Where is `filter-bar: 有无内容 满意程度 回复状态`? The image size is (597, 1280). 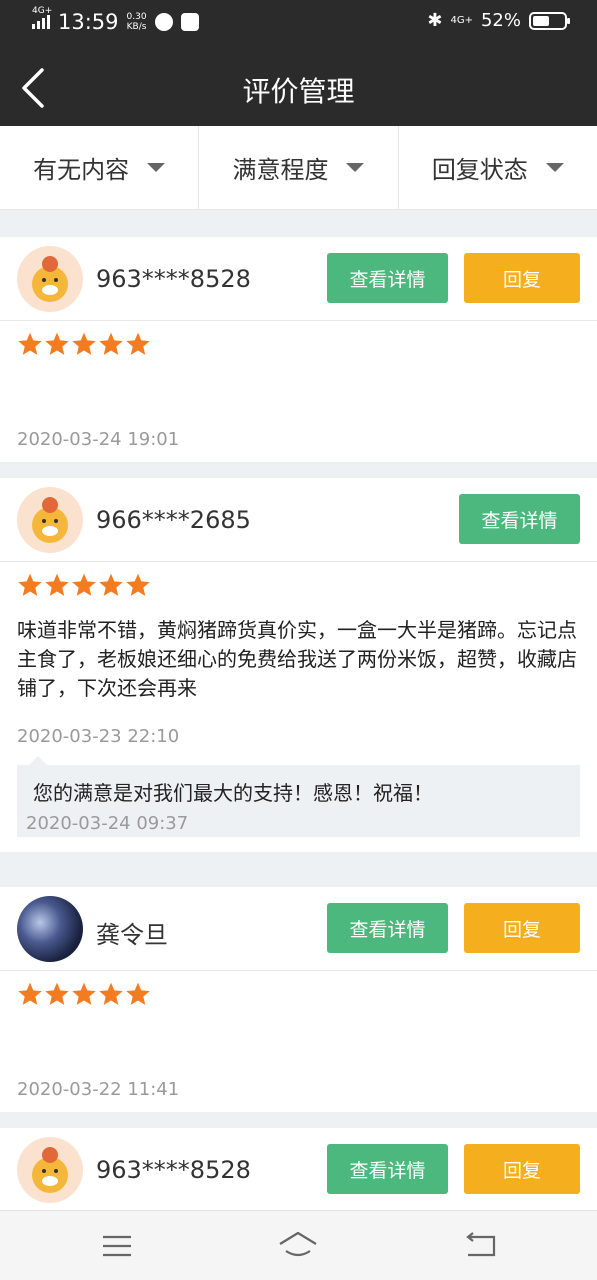
filter-bar: 有无内容 满意程度 回复状态 is located at coordinates (298, 168).